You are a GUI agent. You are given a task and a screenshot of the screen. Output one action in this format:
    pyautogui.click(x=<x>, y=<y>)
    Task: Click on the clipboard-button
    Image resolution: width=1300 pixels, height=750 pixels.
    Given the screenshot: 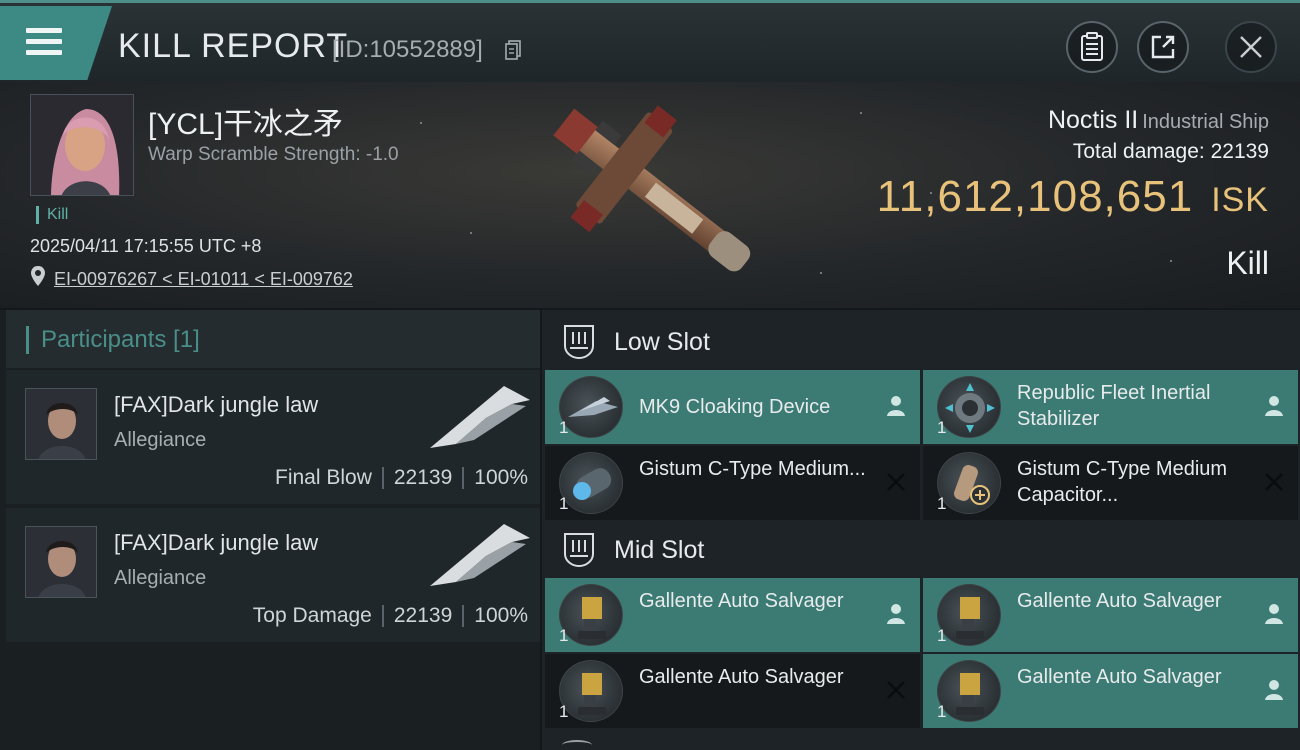 What is the action you would take?
    pyautogui.click(x=1092, y=47)
    